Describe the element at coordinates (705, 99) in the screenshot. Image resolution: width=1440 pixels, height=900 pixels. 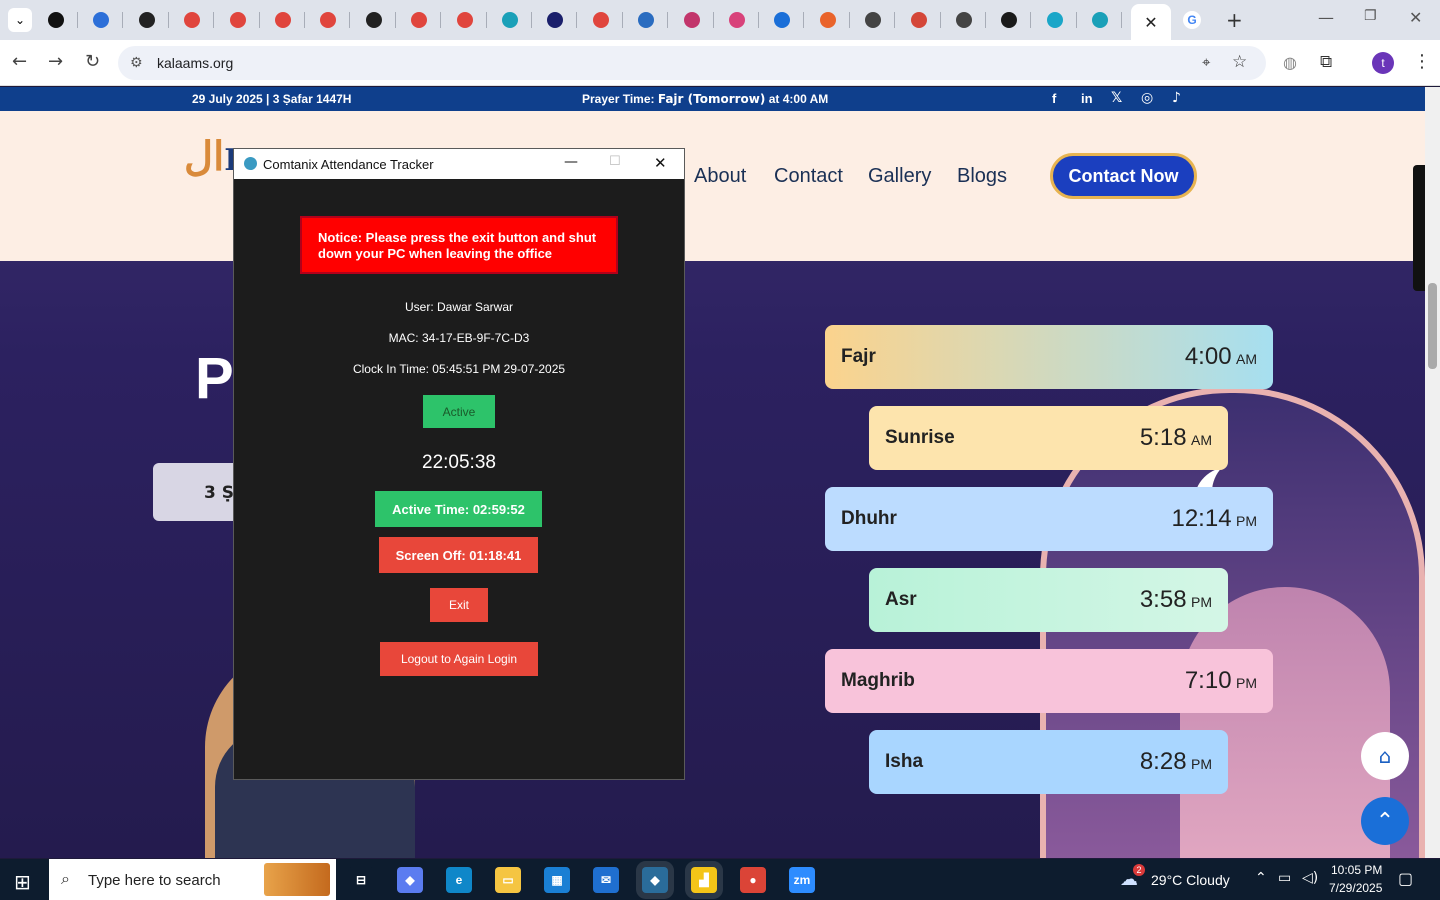
I see `prayer-time-banner: Prayer Time: Fajr (Tomorrow) at 4:00 AM` at that location.